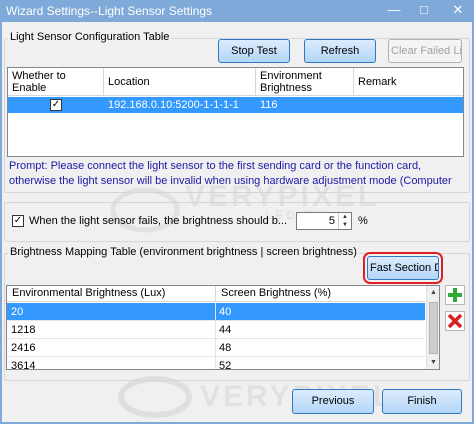  I want to click on close-button: ✕, so click(458, 11).